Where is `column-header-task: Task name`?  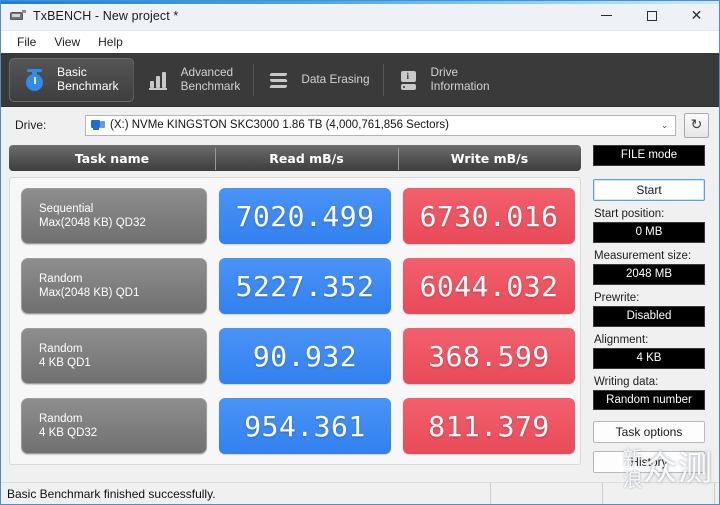 column-header-task: Task name is located at coordinates (112, 158).